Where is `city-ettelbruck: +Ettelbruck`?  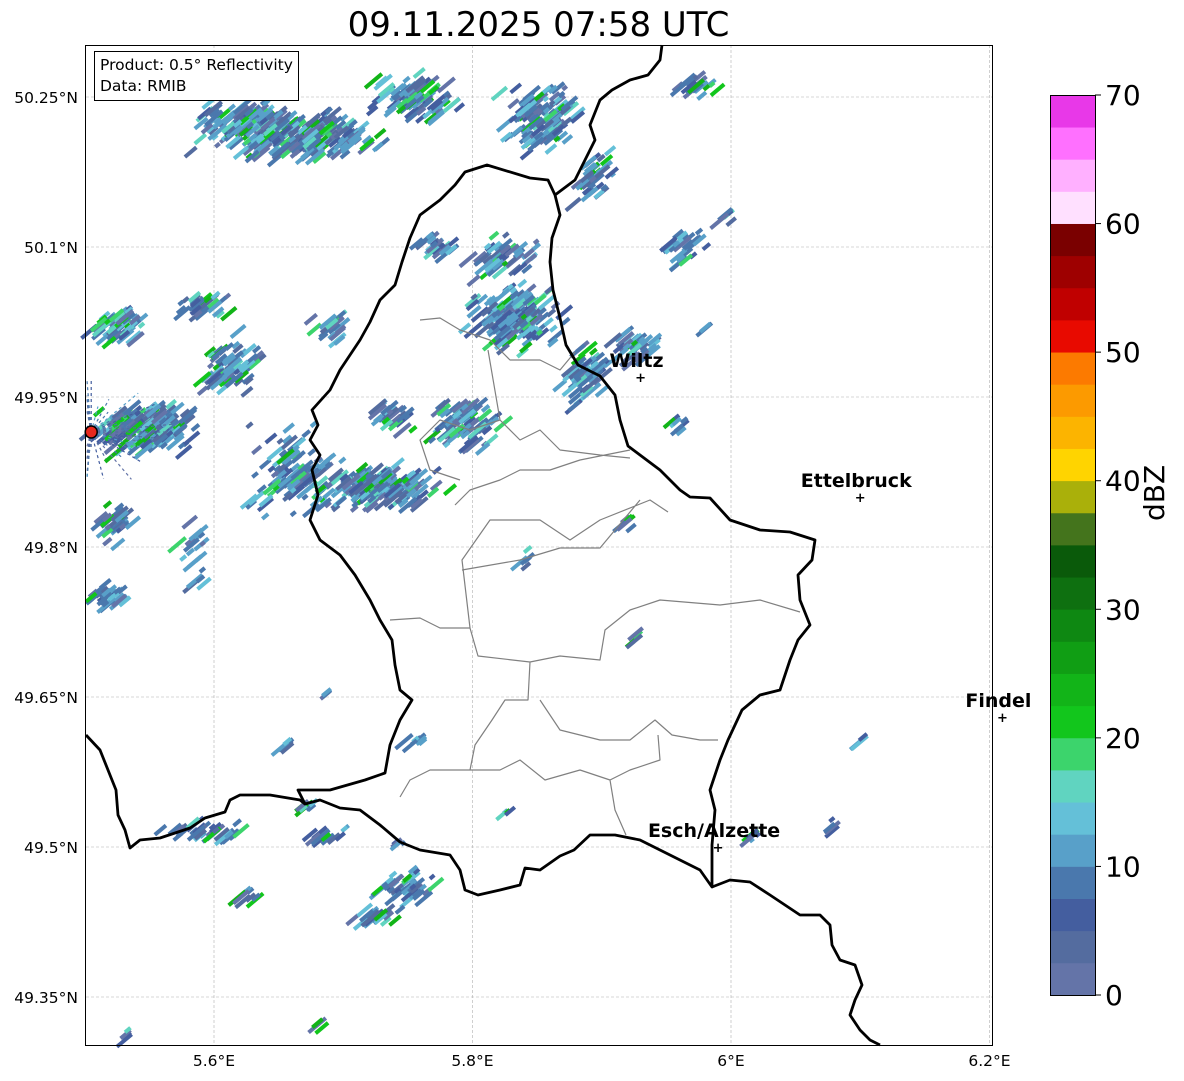
city-ettelbruck: +Ettelbruck is located at coordinates (856, 488).